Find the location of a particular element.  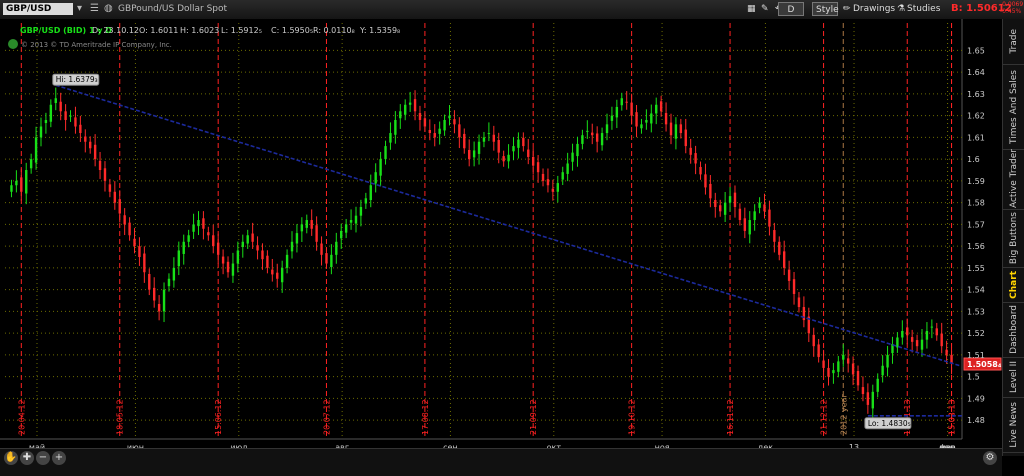

side-tab-label: Active Trader is located at coordinates (1014, 179).